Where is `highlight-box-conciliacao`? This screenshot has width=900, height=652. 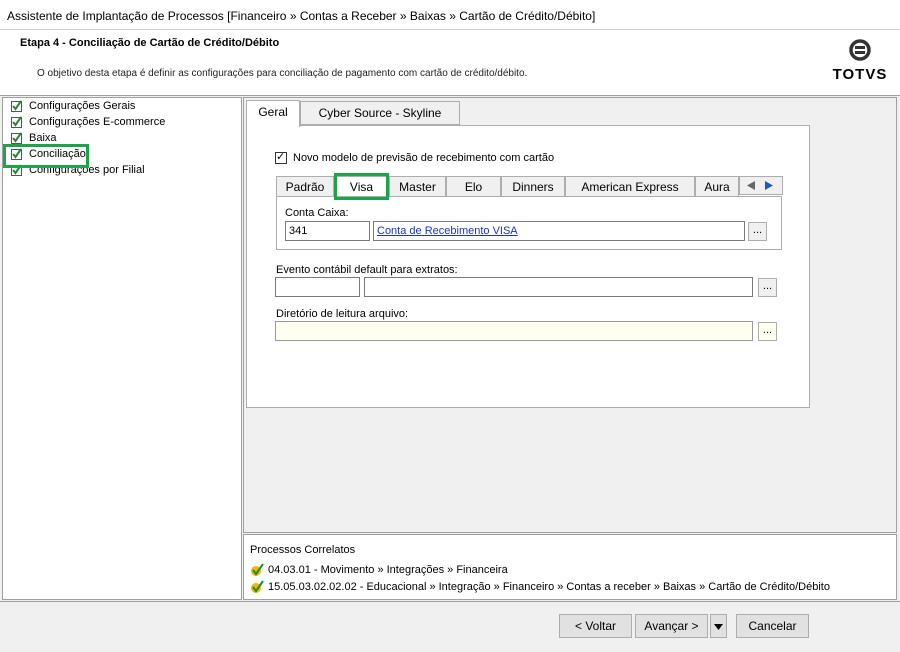 highlight-box-conciliacao is located at coordinates (46, 156).